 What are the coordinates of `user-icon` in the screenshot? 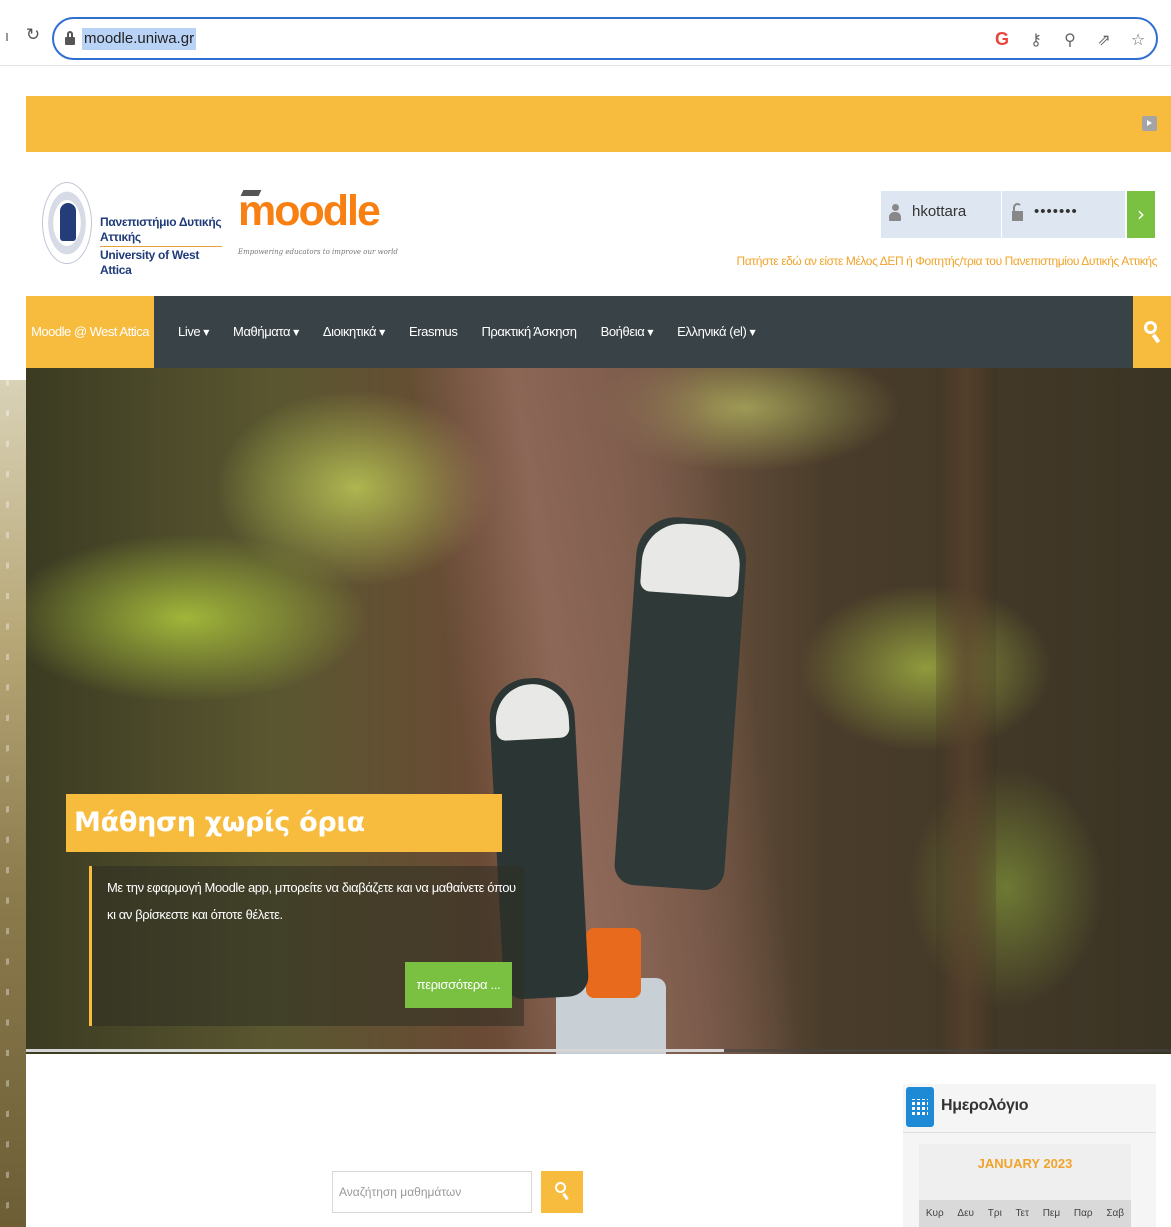 It's located at (895, 213).